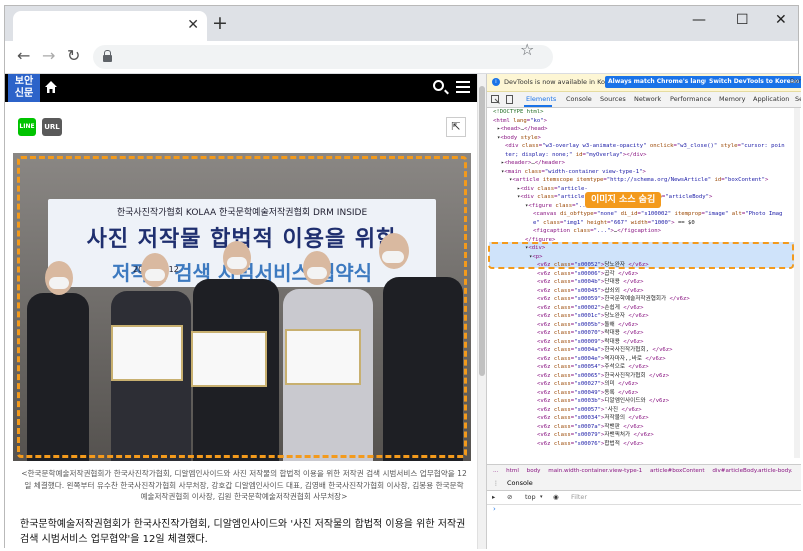 The height and width of the screenshot is (551, 803). What do you see at coordinates (323, 57) in the screenshot?
I see `address-bar` at bounding box center [323, 57].